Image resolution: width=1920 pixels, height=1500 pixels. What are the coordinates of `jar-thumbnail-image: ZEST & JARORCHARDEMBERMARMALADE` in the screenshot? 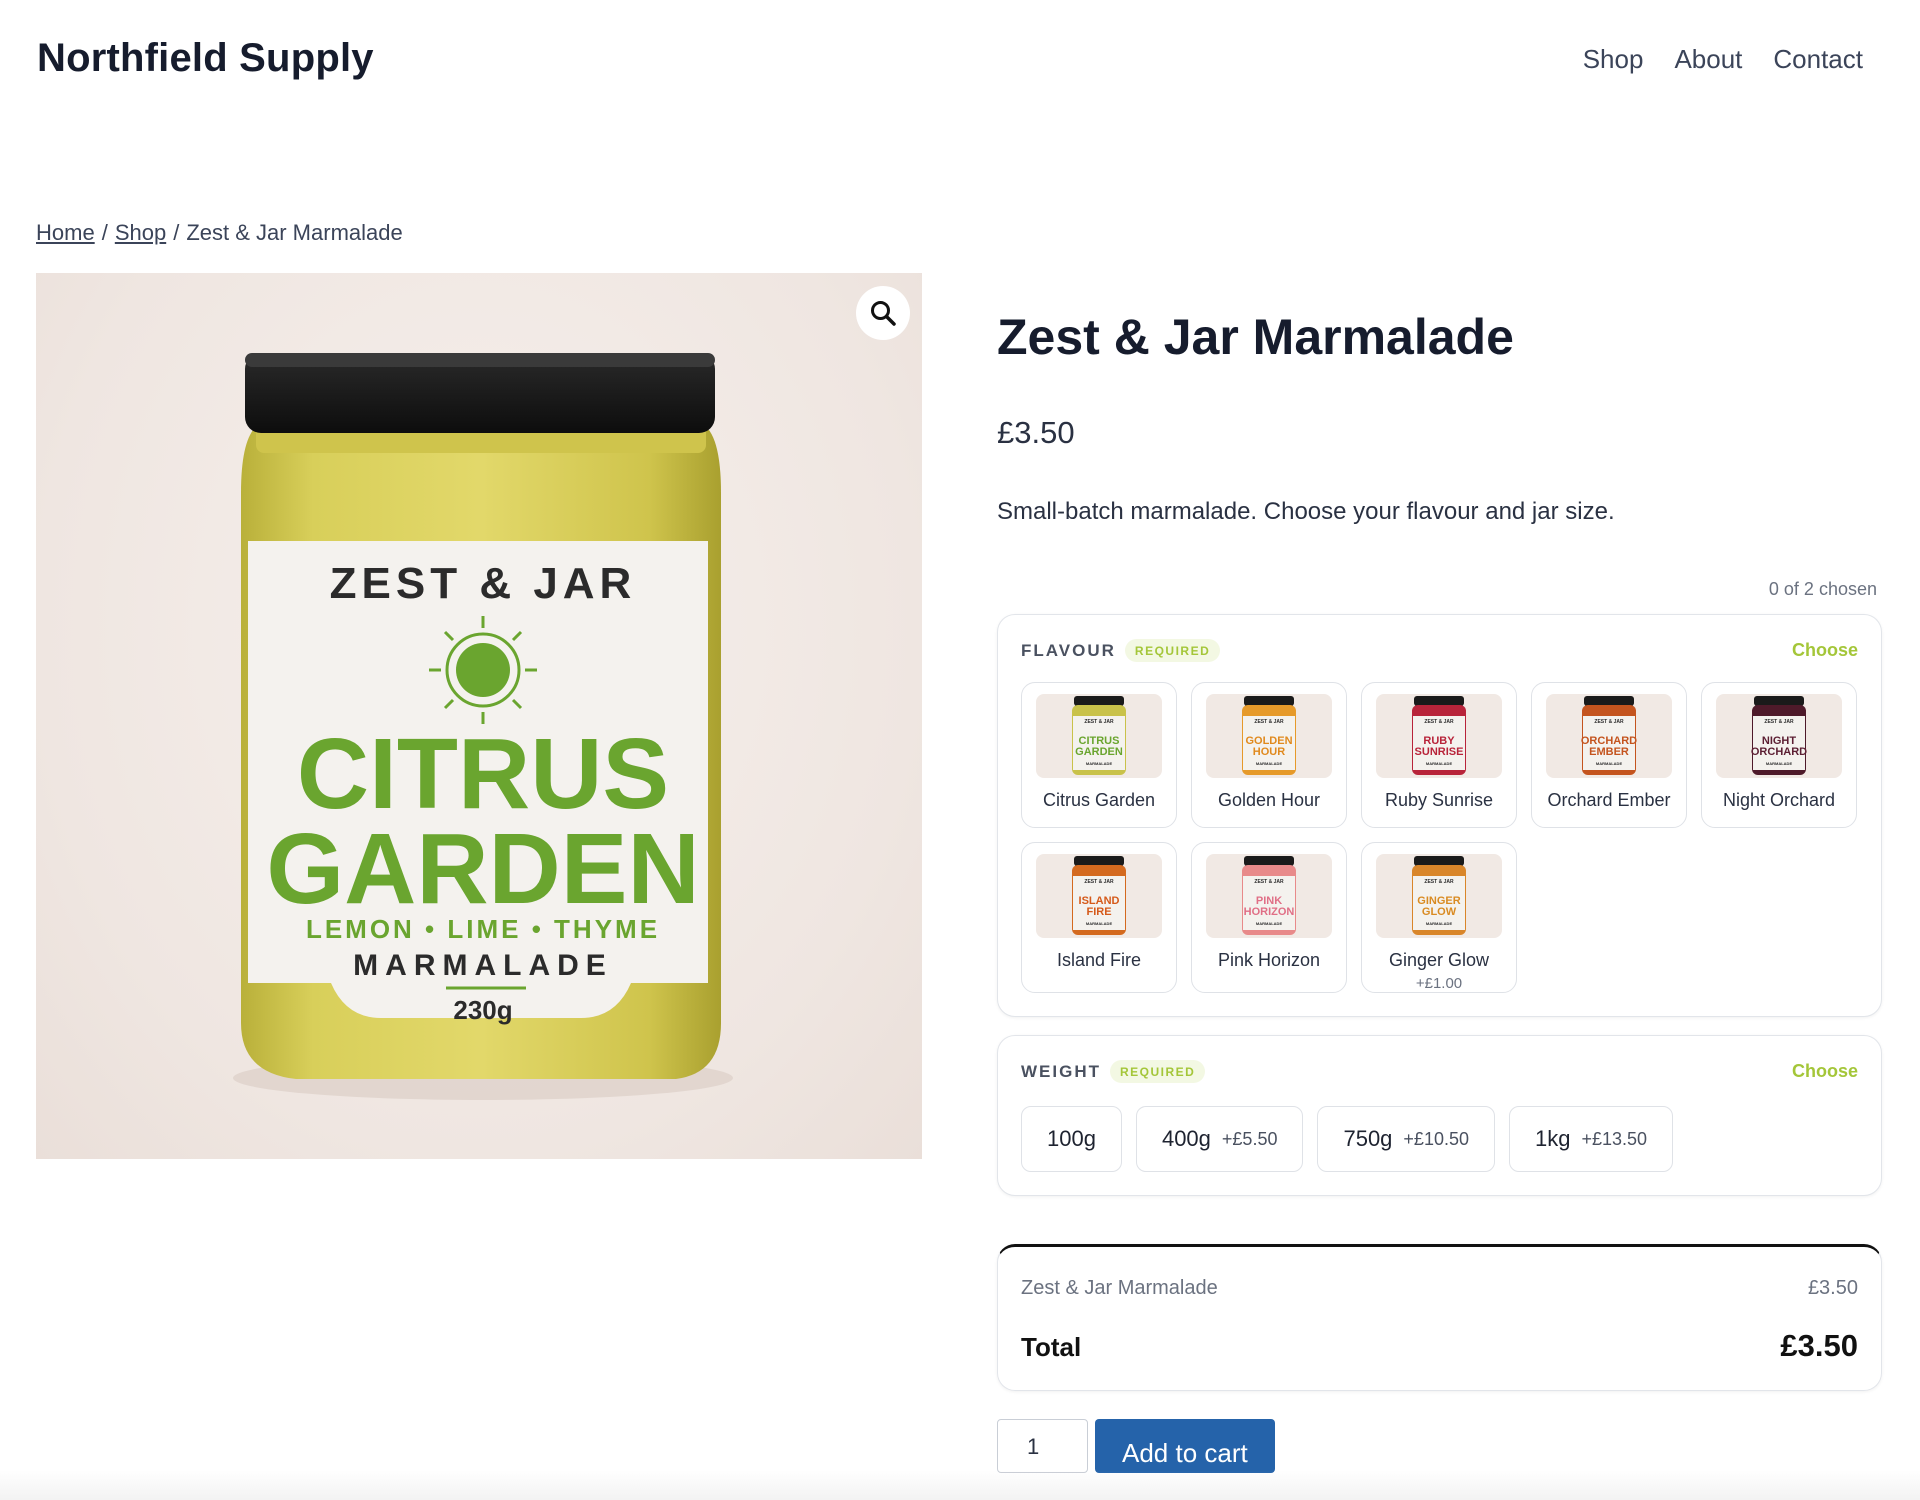 It's located at (1609, 735).